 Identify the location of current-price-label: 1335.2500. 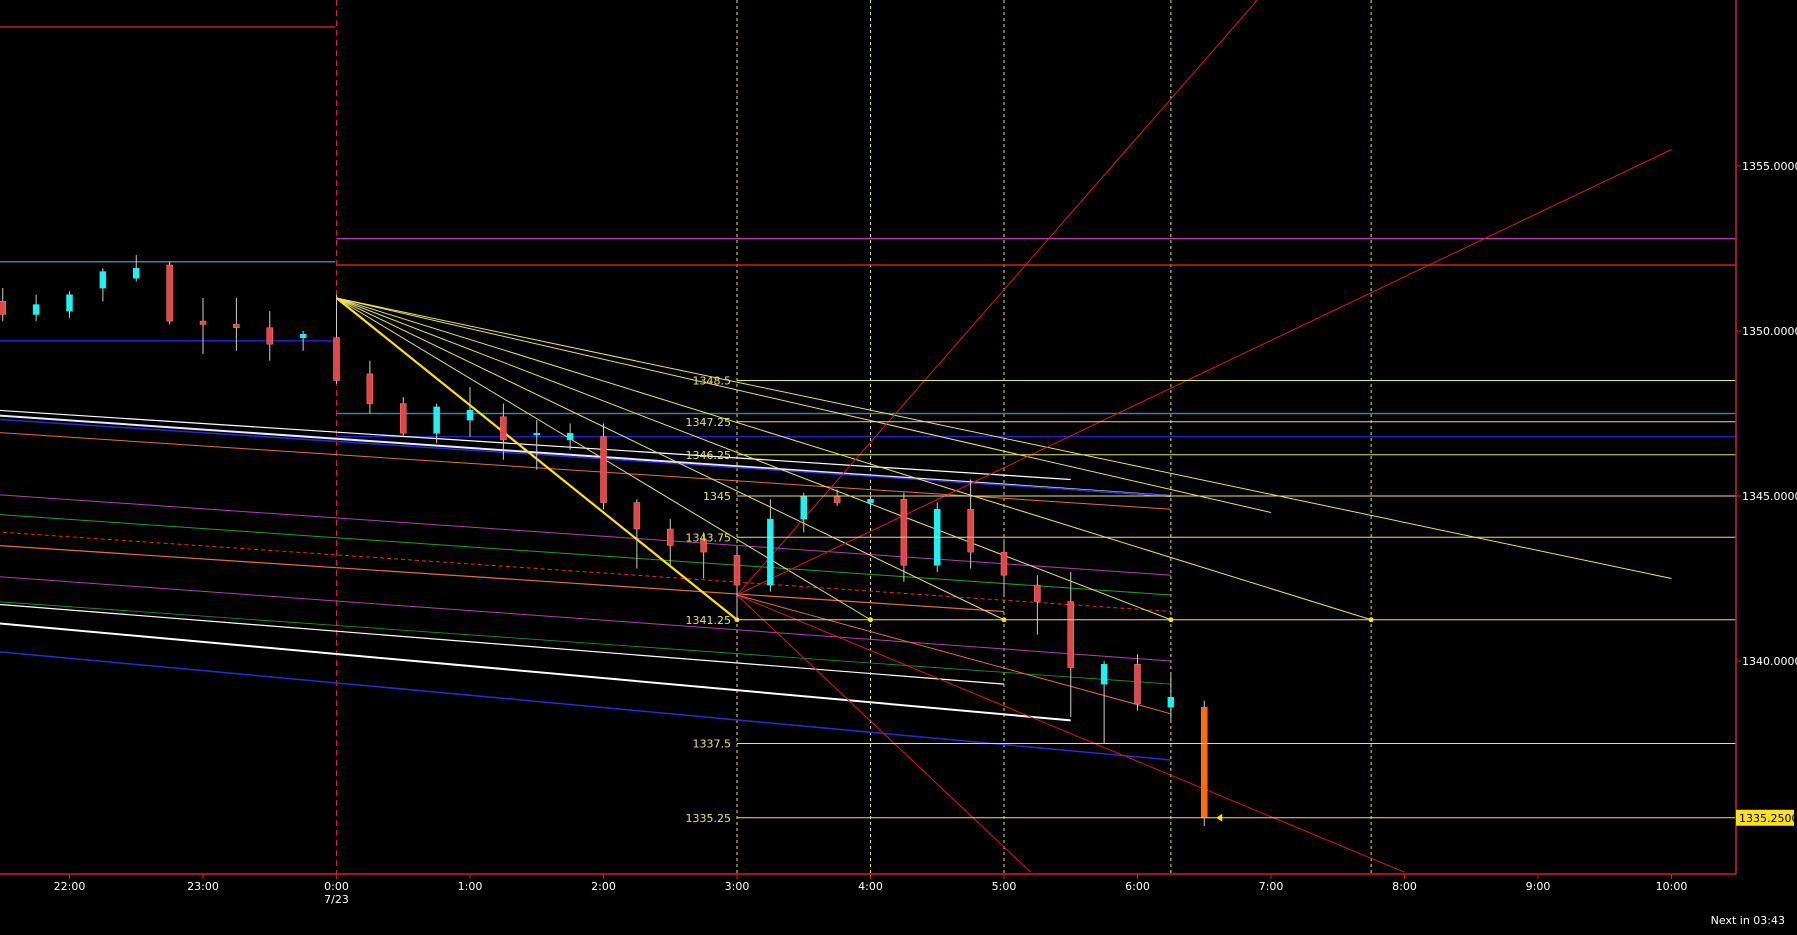
(1768, 818).